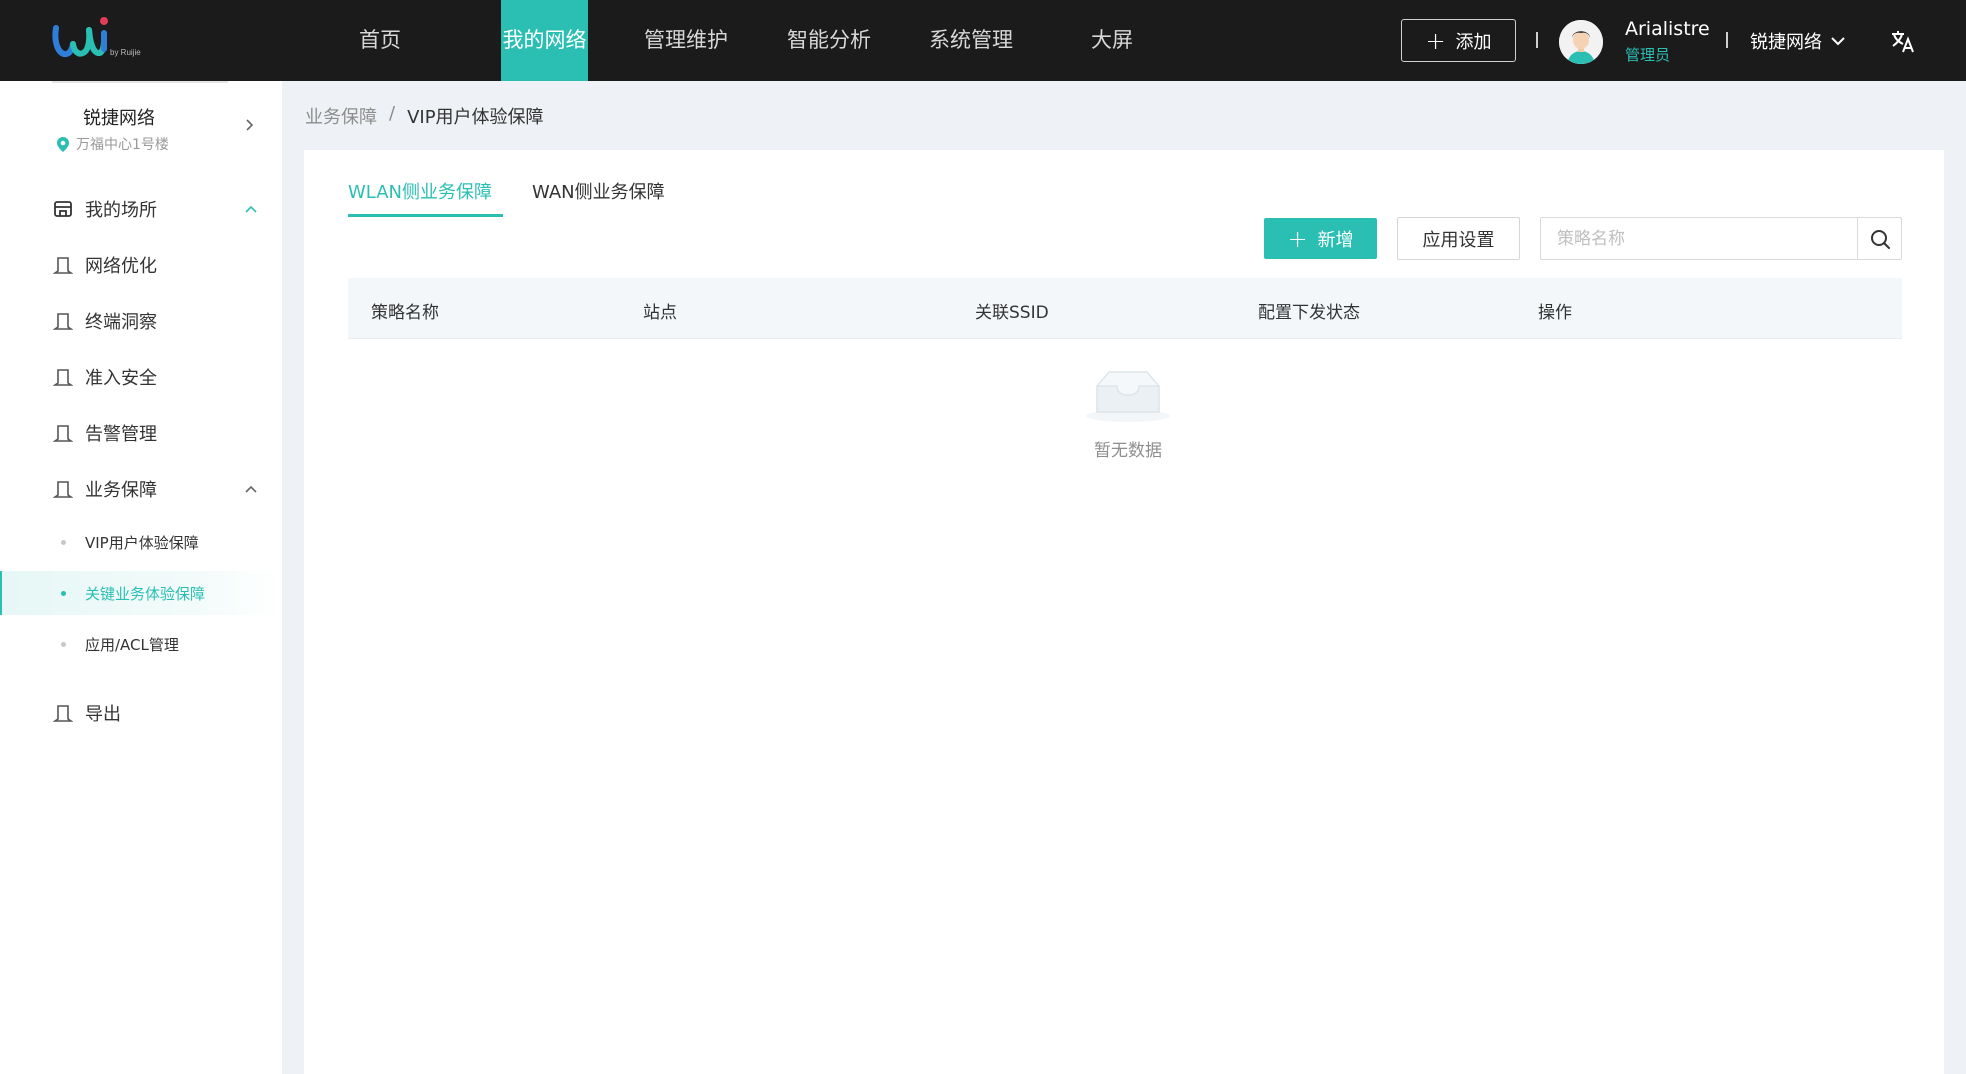  I want to click on tab-wan-service-assurance: WAN侧业务保障, so click(598, 191).